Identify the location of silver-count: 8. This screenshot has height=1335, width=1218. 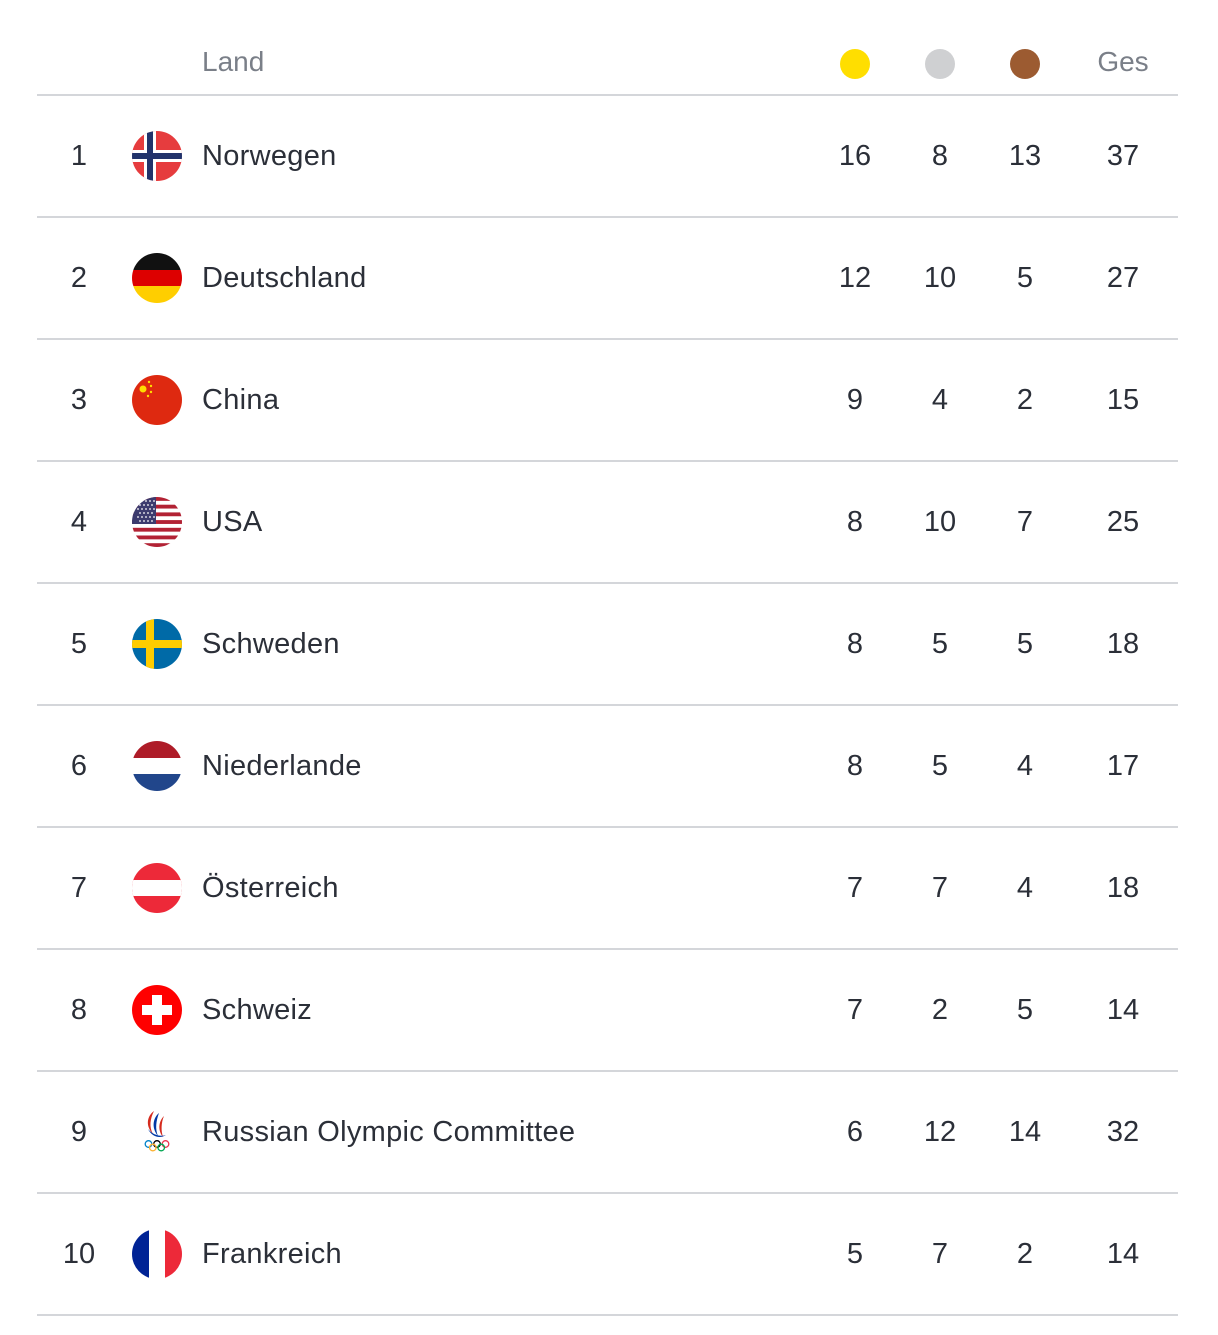
(940, 156).